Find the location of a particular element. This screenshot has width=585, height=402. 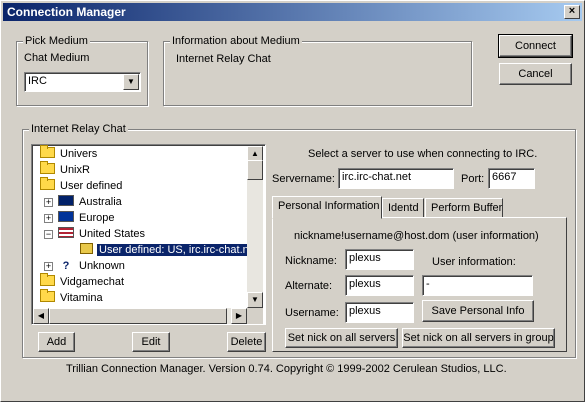

user-information-input: - is located at coordinates (477, 285).